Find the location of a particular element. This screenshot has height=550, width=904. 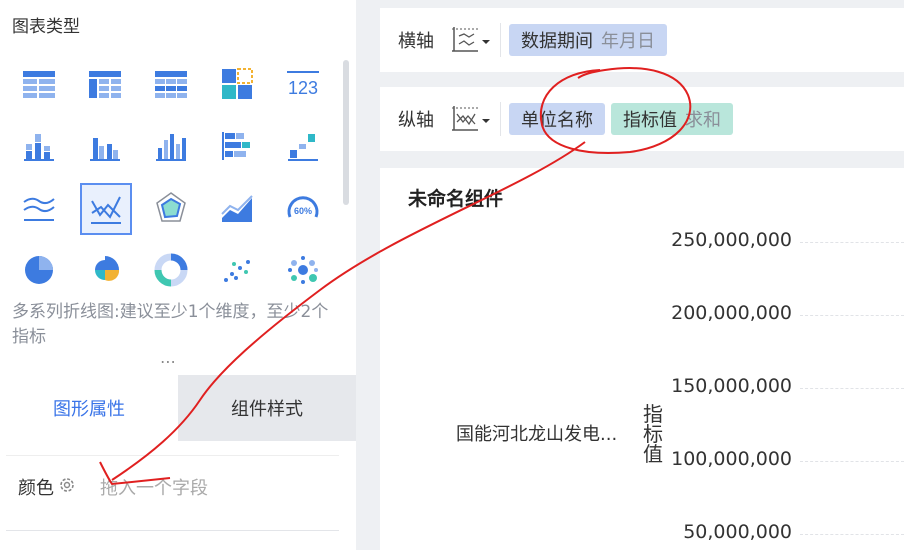

y-axis-title: 指标值 is located at coordinates (653, 434).